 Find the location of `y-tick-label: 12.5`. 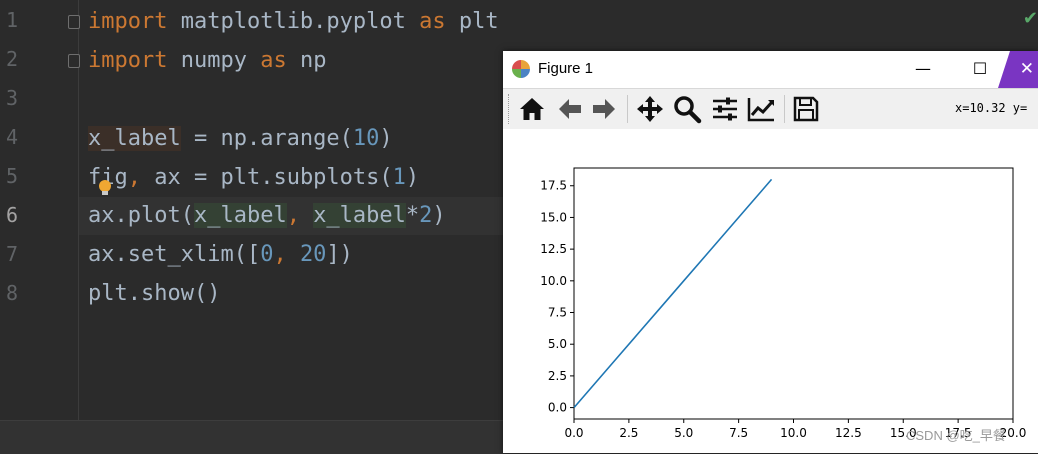

y-tick-label: 12.5 is located at coordinates (553, 249).